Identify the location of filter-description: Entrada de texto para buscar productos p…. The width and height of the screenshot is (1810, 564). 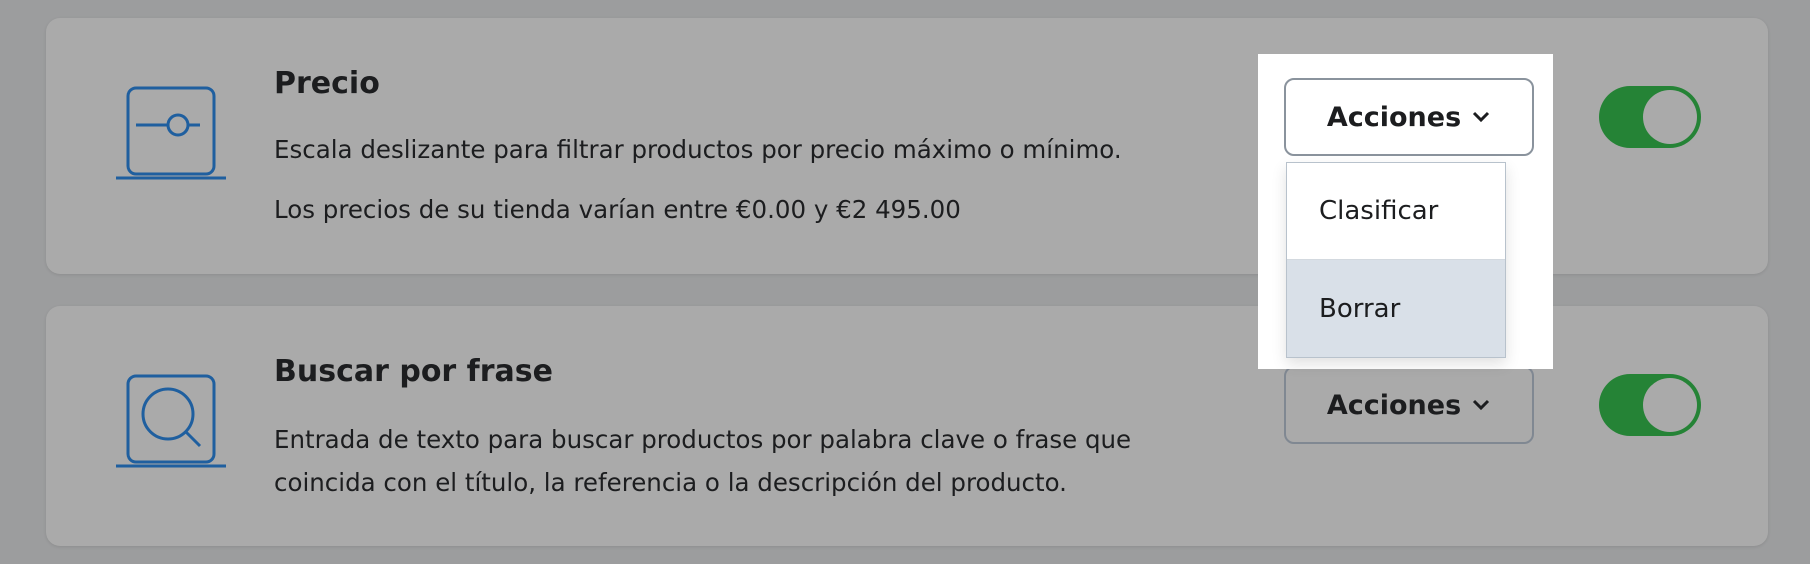
(703, 439).